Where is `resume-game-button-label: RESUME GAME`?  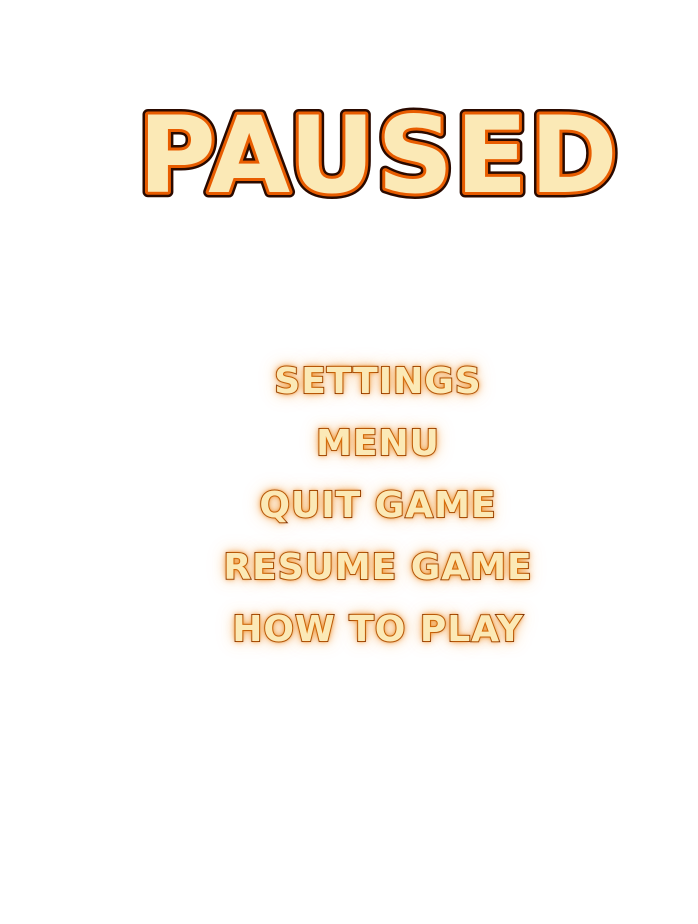 resume-game-button-label: RESUME GAME is located at coordinates (377, 567).